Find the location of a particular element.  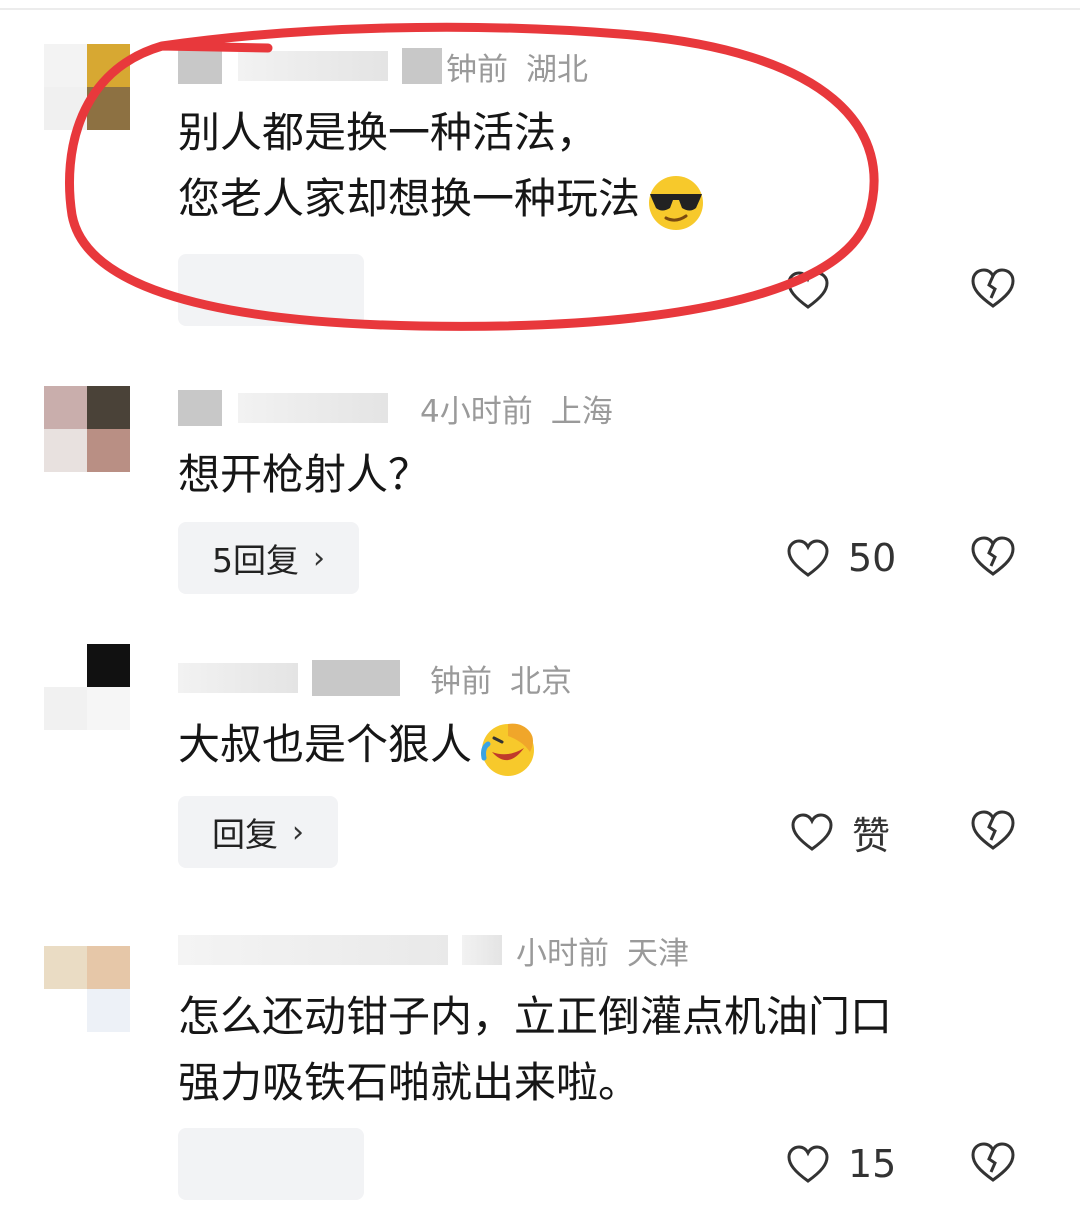

like-button is located at coordinates (808, 290).